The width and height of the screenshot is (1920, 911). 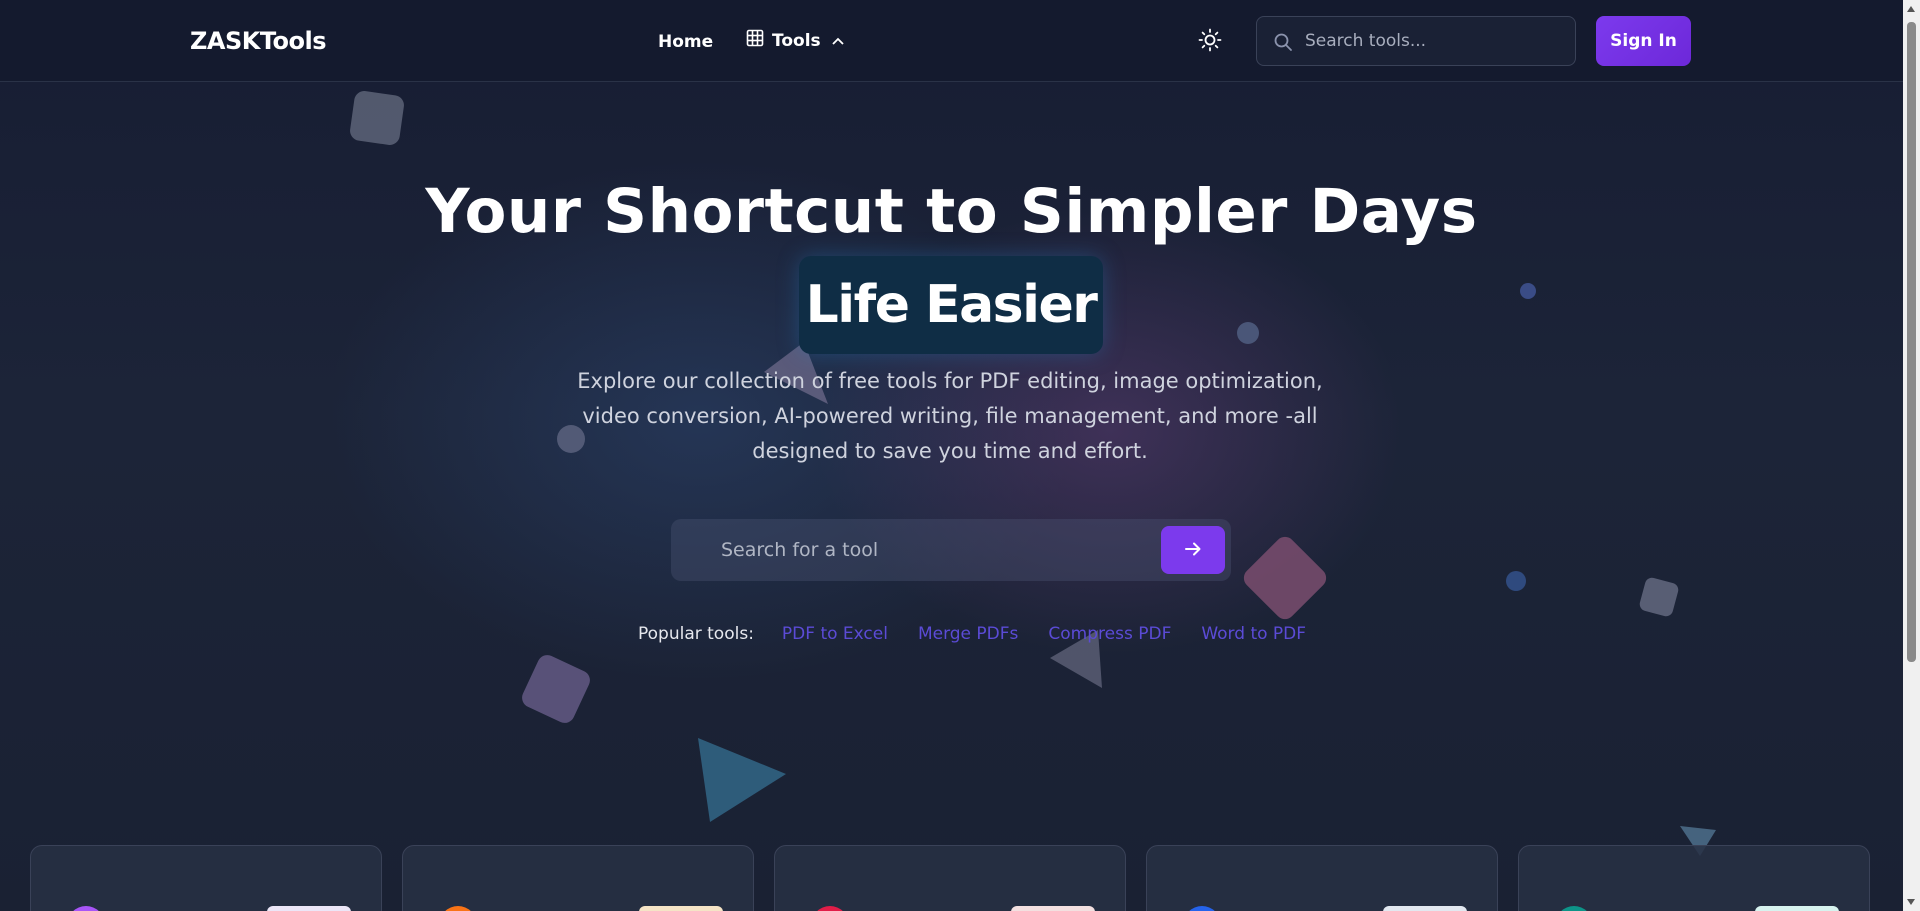 I want to click on hero-badge: Life Easier, so click(x=951, y=305).